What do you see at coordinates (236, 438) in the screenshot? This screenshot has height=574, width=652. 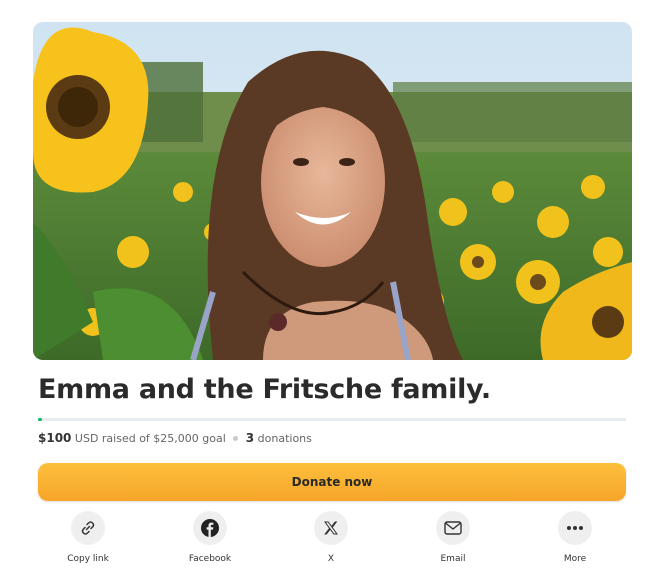 I see `separator-dot` at bounding box center [236, 438].